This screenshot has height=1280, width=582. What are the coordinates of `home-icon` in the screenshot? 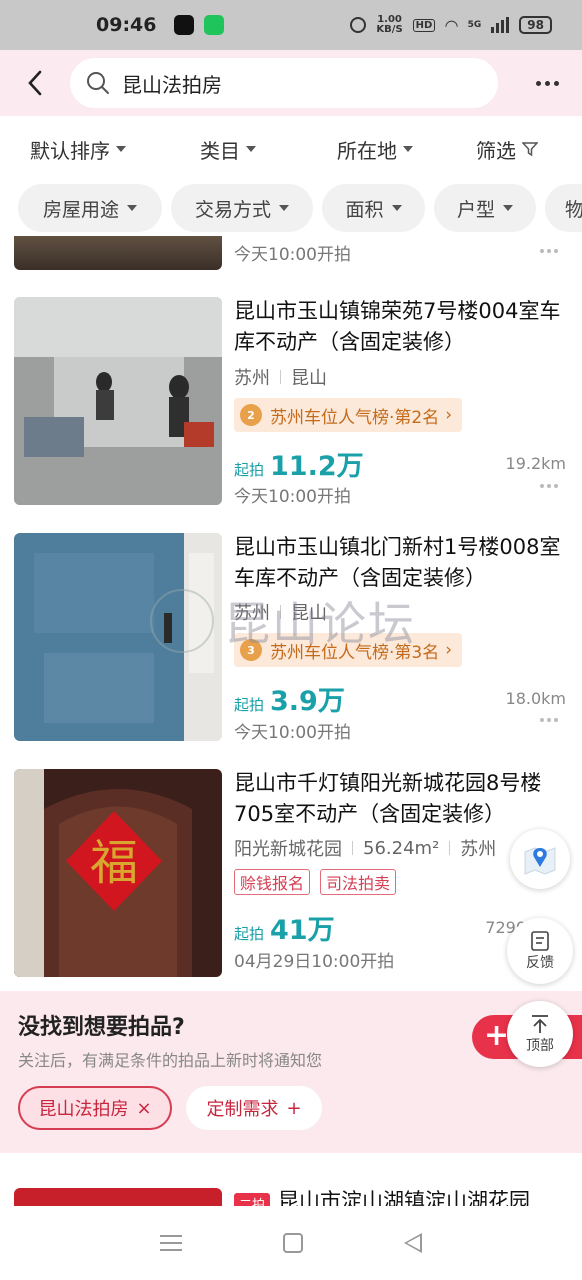 It's located at (292, 1243).